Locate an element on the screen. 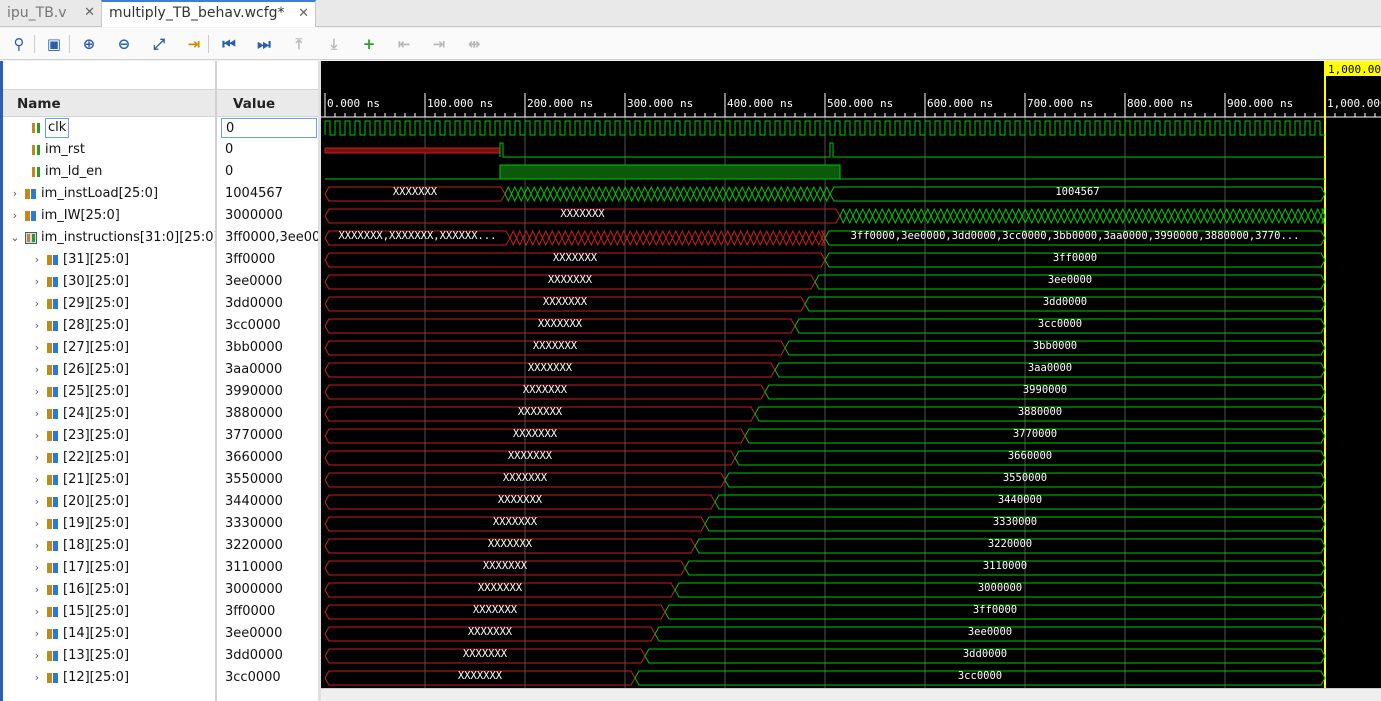 The image size is (1381, 701). time-tick-label: 500.000 ns is located at coordinates (860, 103).